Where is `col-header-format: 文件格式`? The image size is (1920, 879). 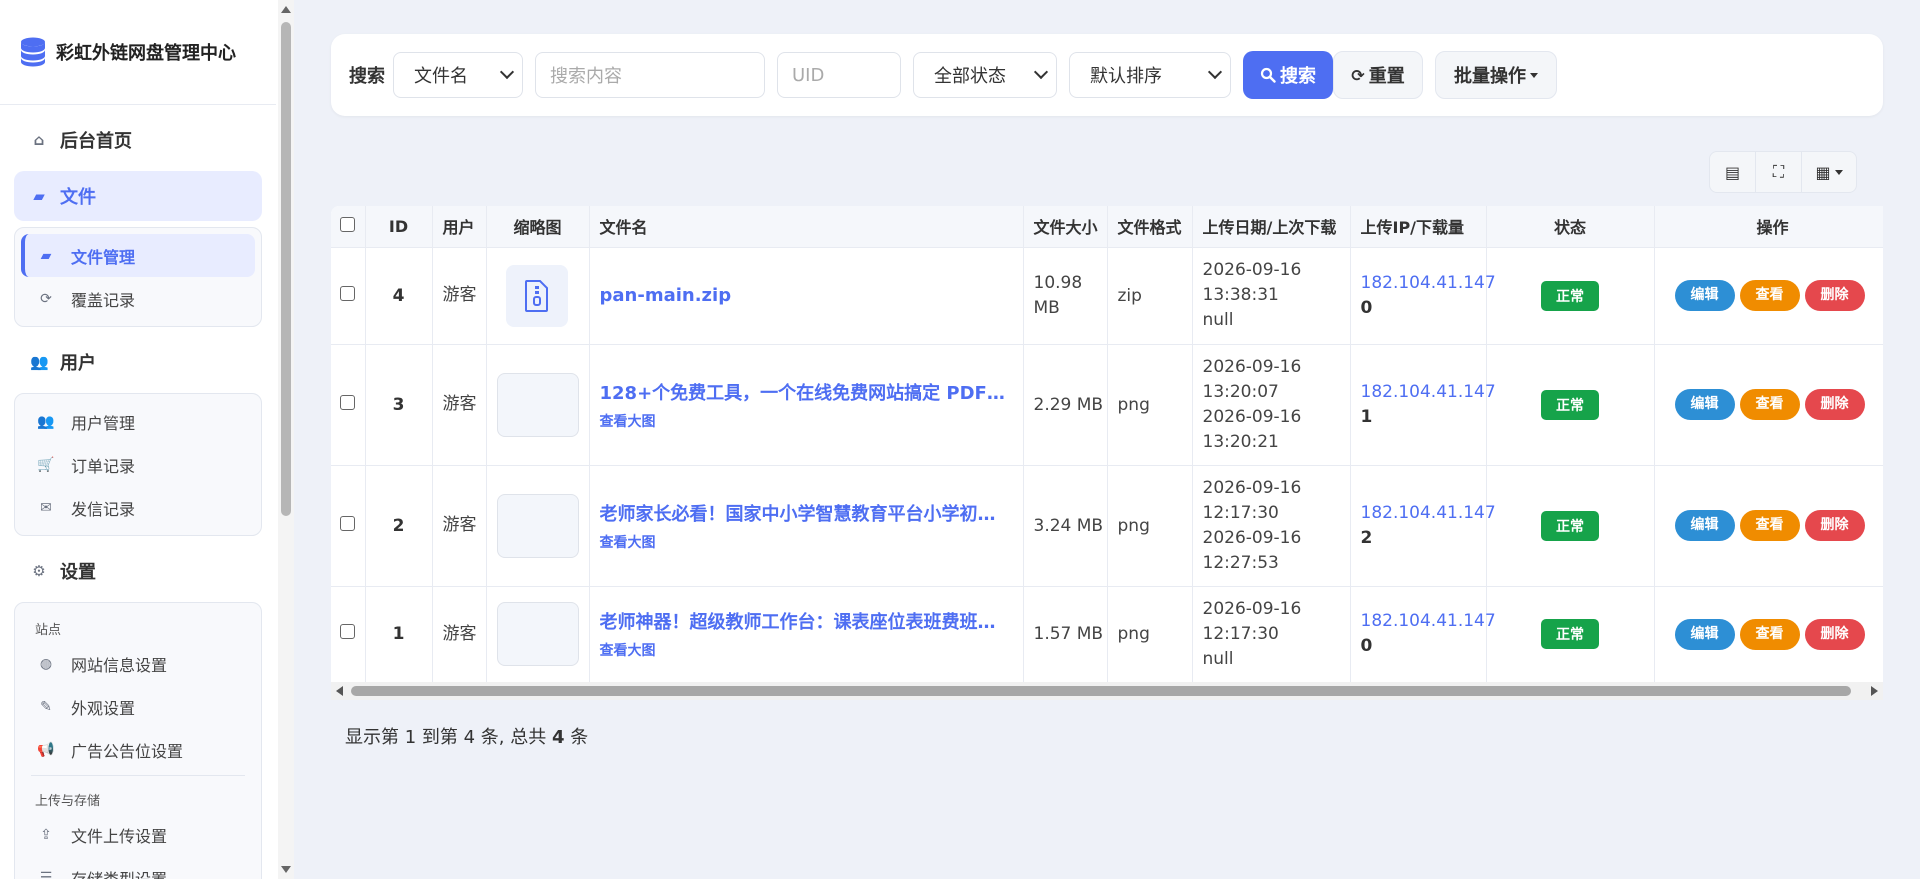 col-header-format: 文件格式 is located at coordinates (1150, 227).